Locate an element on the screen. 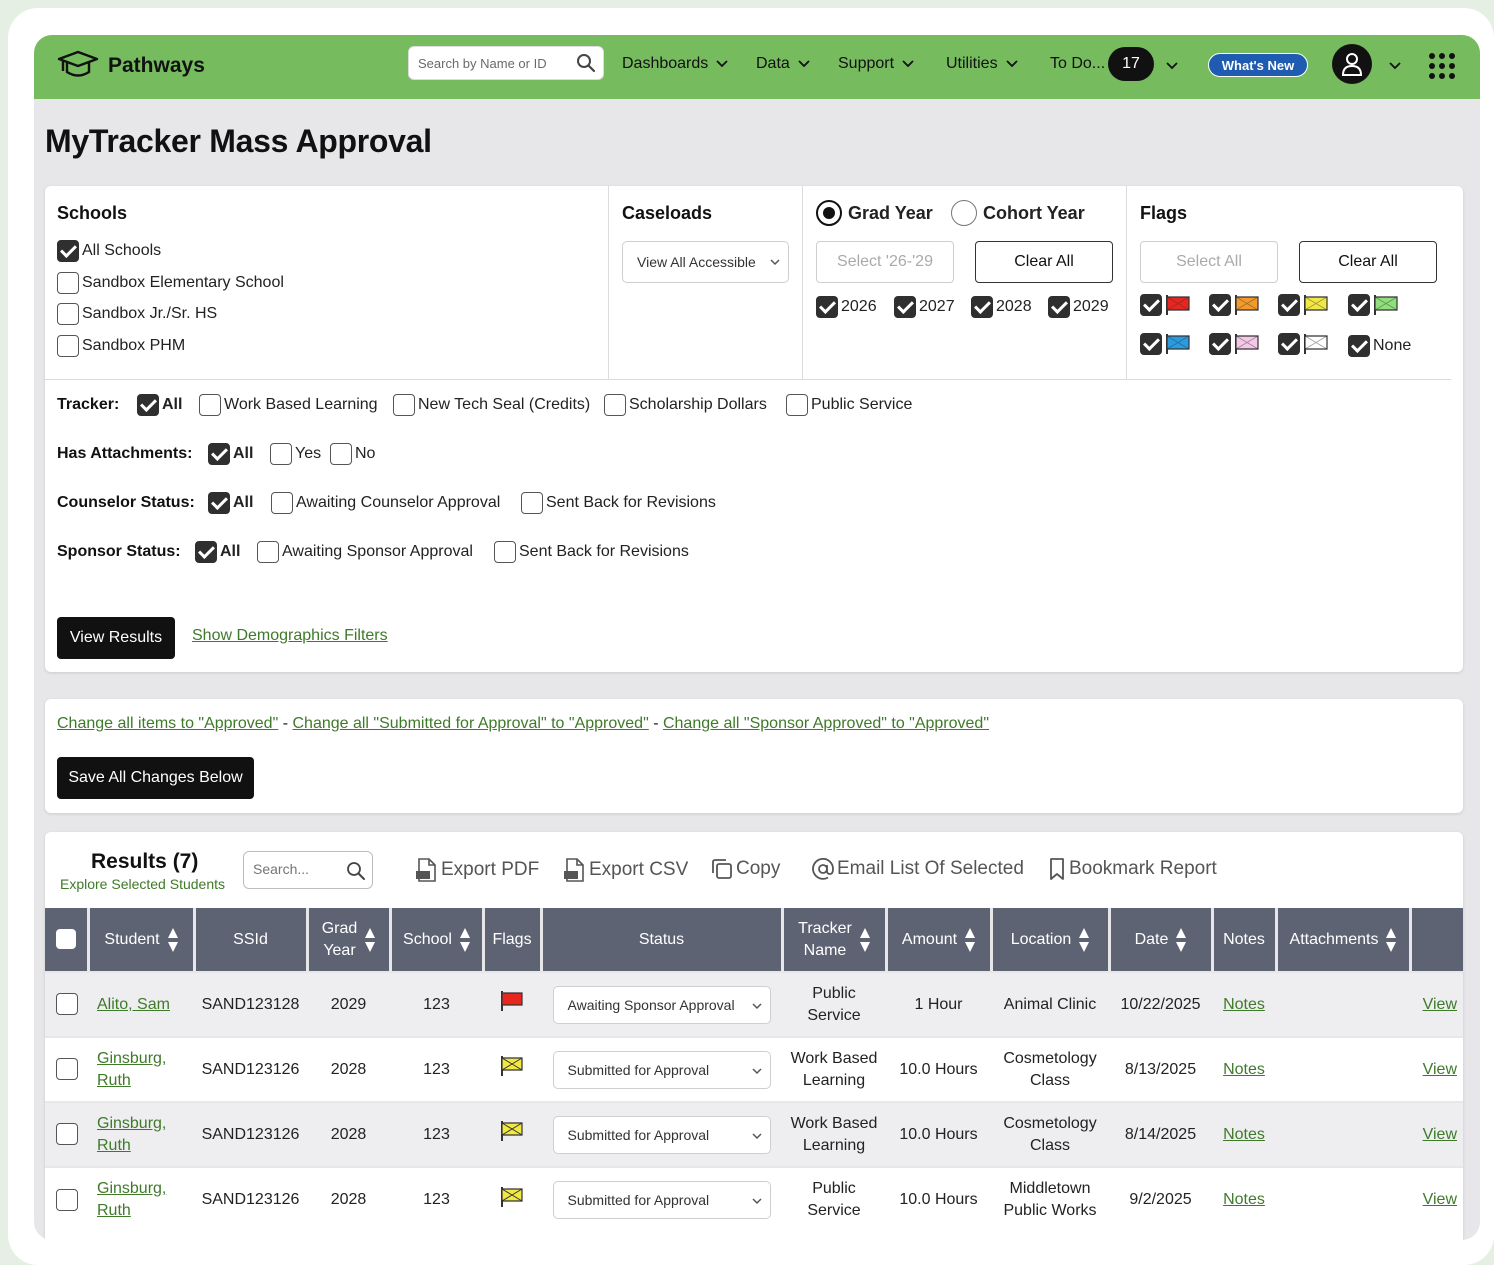 The height and width of the screenshot is (1265, 1494). flag-filter-none: None is located at coordinates (1379, 346).